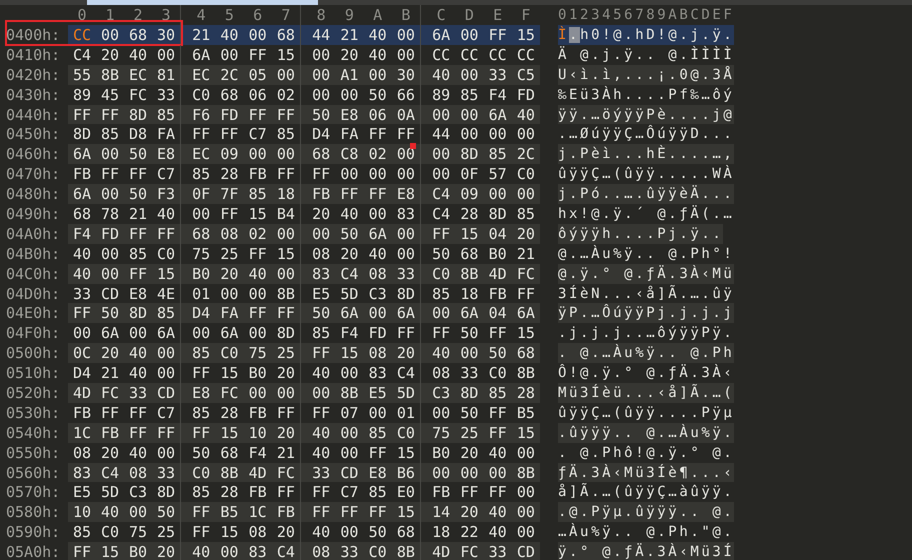 The height and width of the screenshot is (560, 912). What do you see at coordinates (646, 274) in the screenshot?
I see `ascii-text: @.ÿ.° @.ƒÄ.3À‹Mü` at bounding box center [646, 274].